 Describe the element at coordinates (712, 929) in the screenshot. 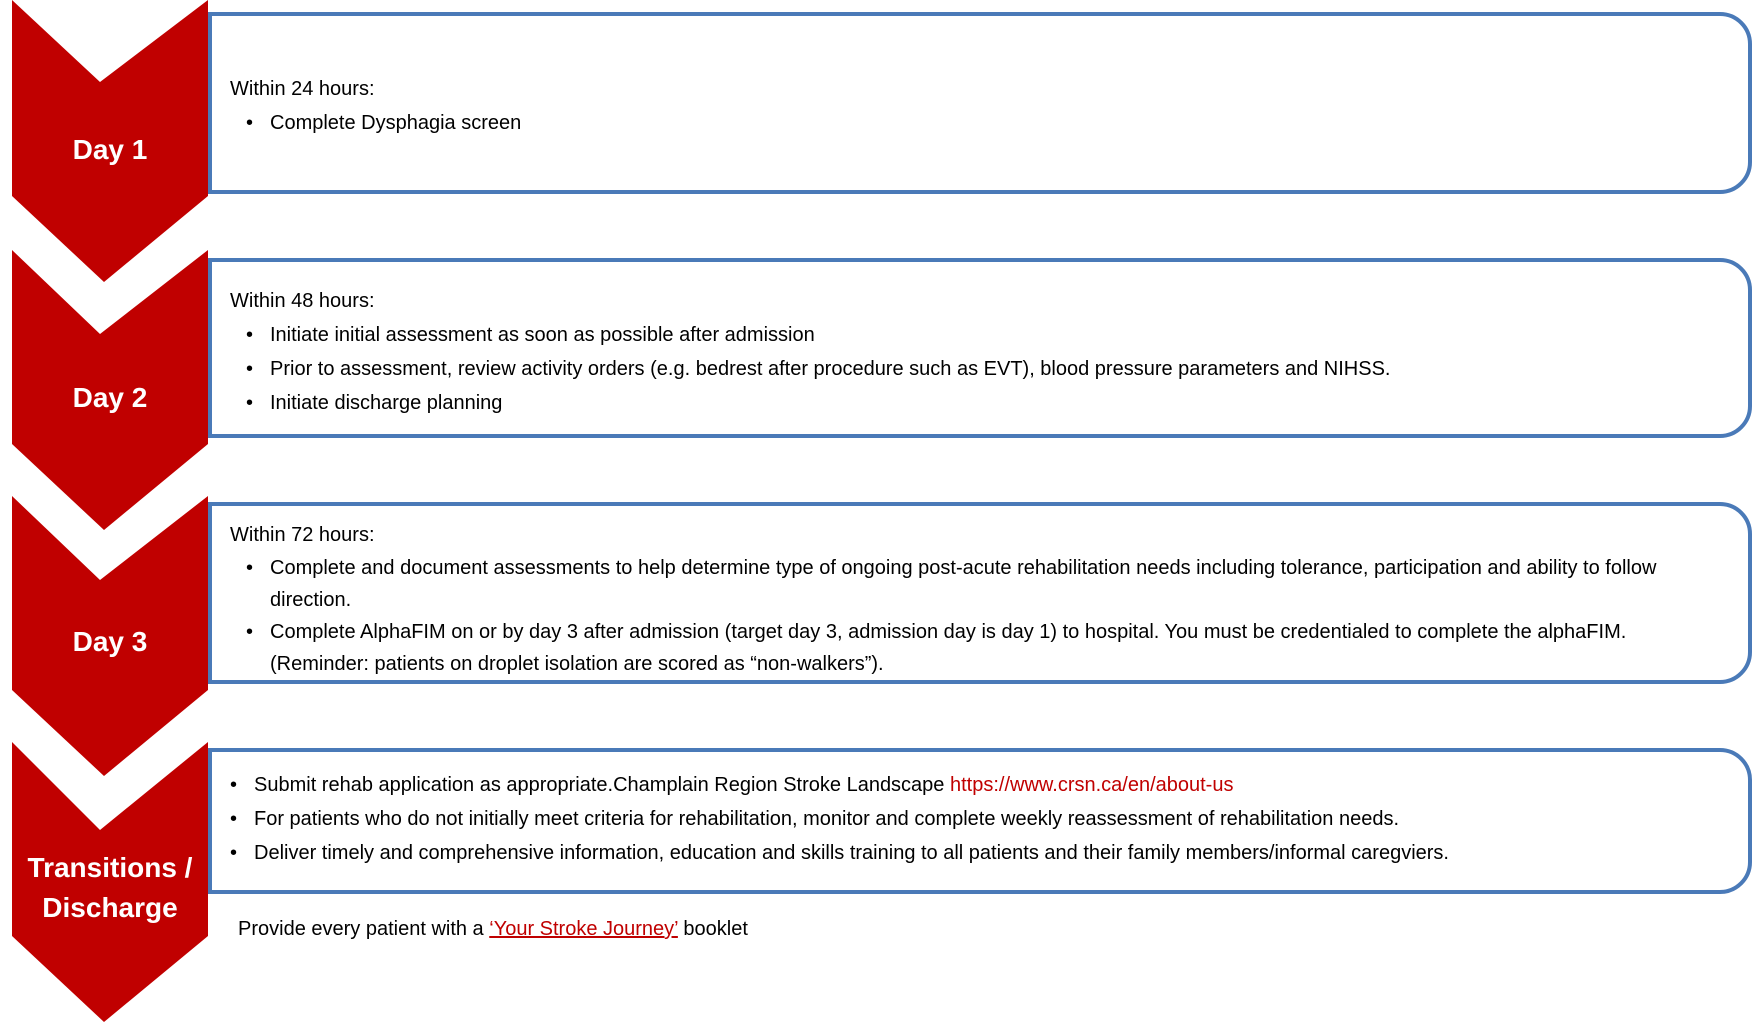

I see `footer-suffix: booklet` at that location.